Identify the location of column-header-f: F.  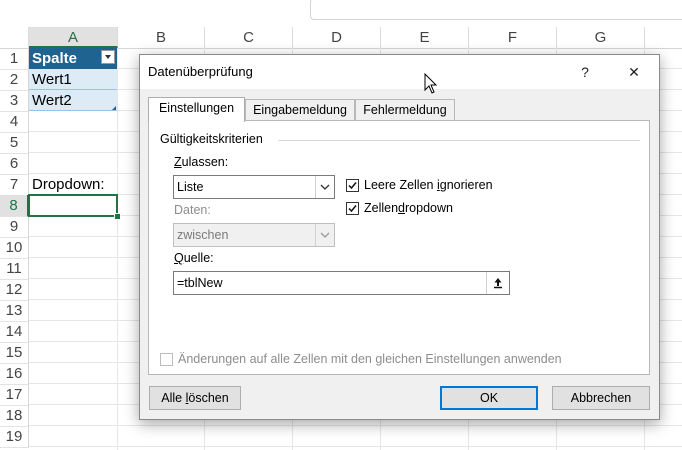
(513, 37).